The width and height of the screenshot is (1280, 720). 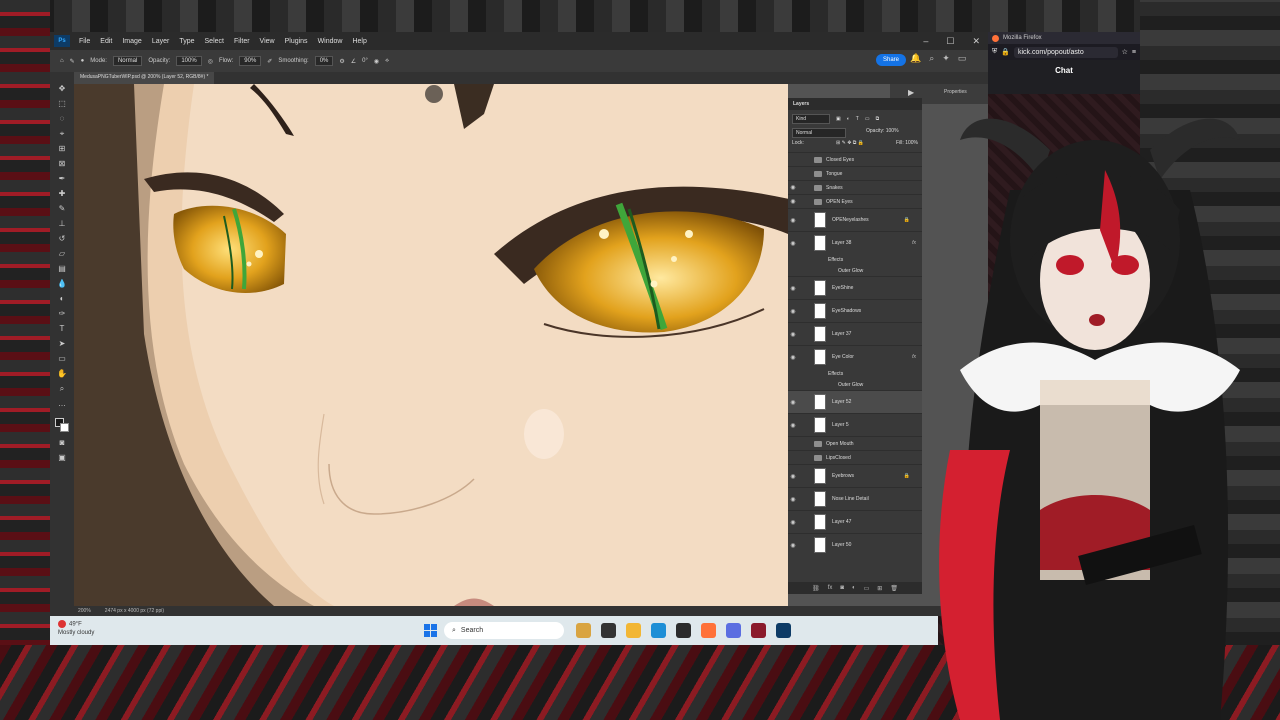 What do you see at coordinates (950, 41) in the screenshot?
I see `maximize-icon: ☐` at bounding box center [950, 41].